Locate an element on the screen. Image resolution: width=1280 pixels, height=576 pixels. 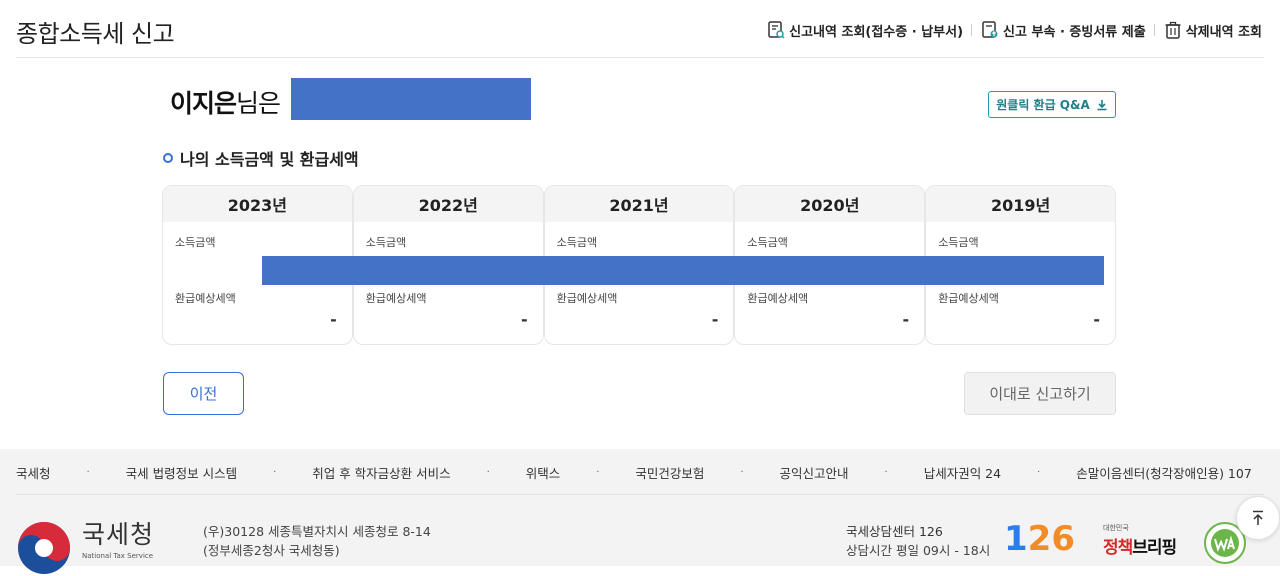
logo-126-text: 126 is located at coordinates (1039, 539).